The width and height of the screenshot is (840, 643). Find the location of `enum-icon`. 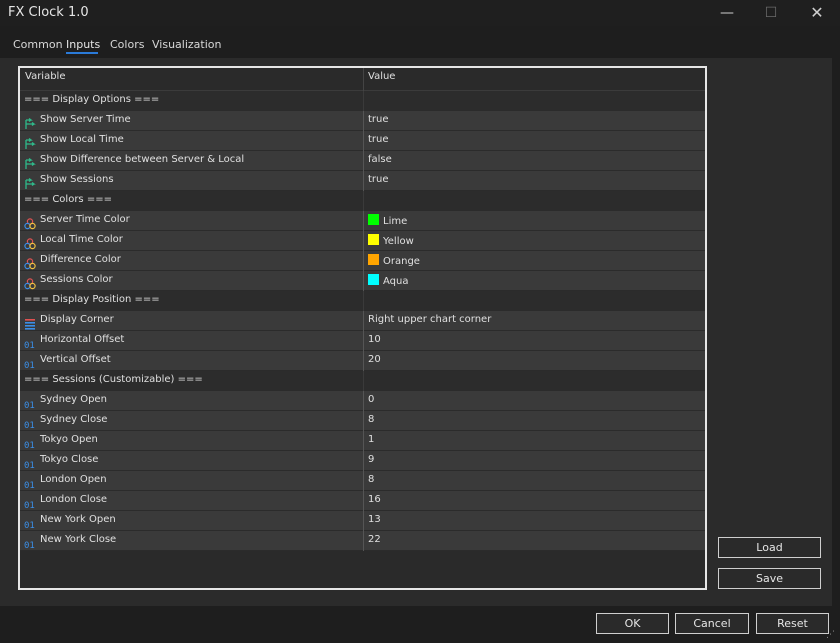

enum-icon is located at coordinates (30, 322).